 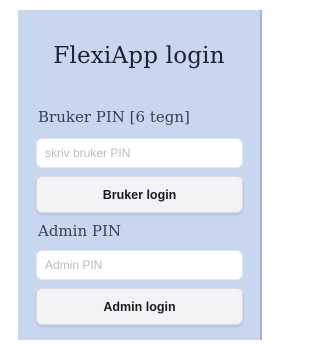 I want to click on user-pin-label: Bruker PIN [6 tegn], so click(x=114, y=117).